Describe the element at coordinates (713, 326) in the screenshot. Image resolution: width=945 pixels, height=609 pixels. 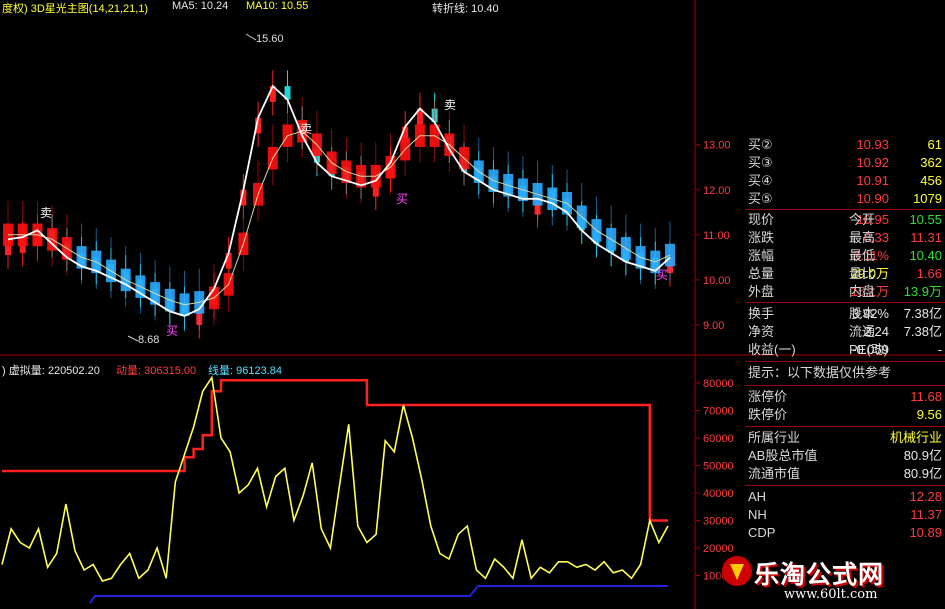
I see `price-tick-label: 9.00` at that location.